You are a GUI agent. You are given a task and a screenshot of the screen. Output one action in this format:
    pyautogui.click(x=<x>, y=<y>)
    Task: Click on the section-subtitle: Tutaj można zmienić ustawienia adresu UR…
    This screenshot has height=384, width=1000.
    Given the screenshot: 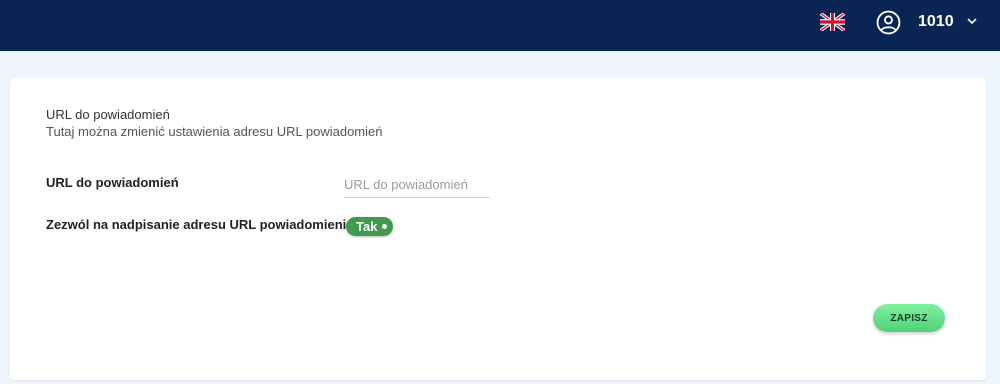 What is the action you would take?
    pyautogui.click(x=214, y=131)
    